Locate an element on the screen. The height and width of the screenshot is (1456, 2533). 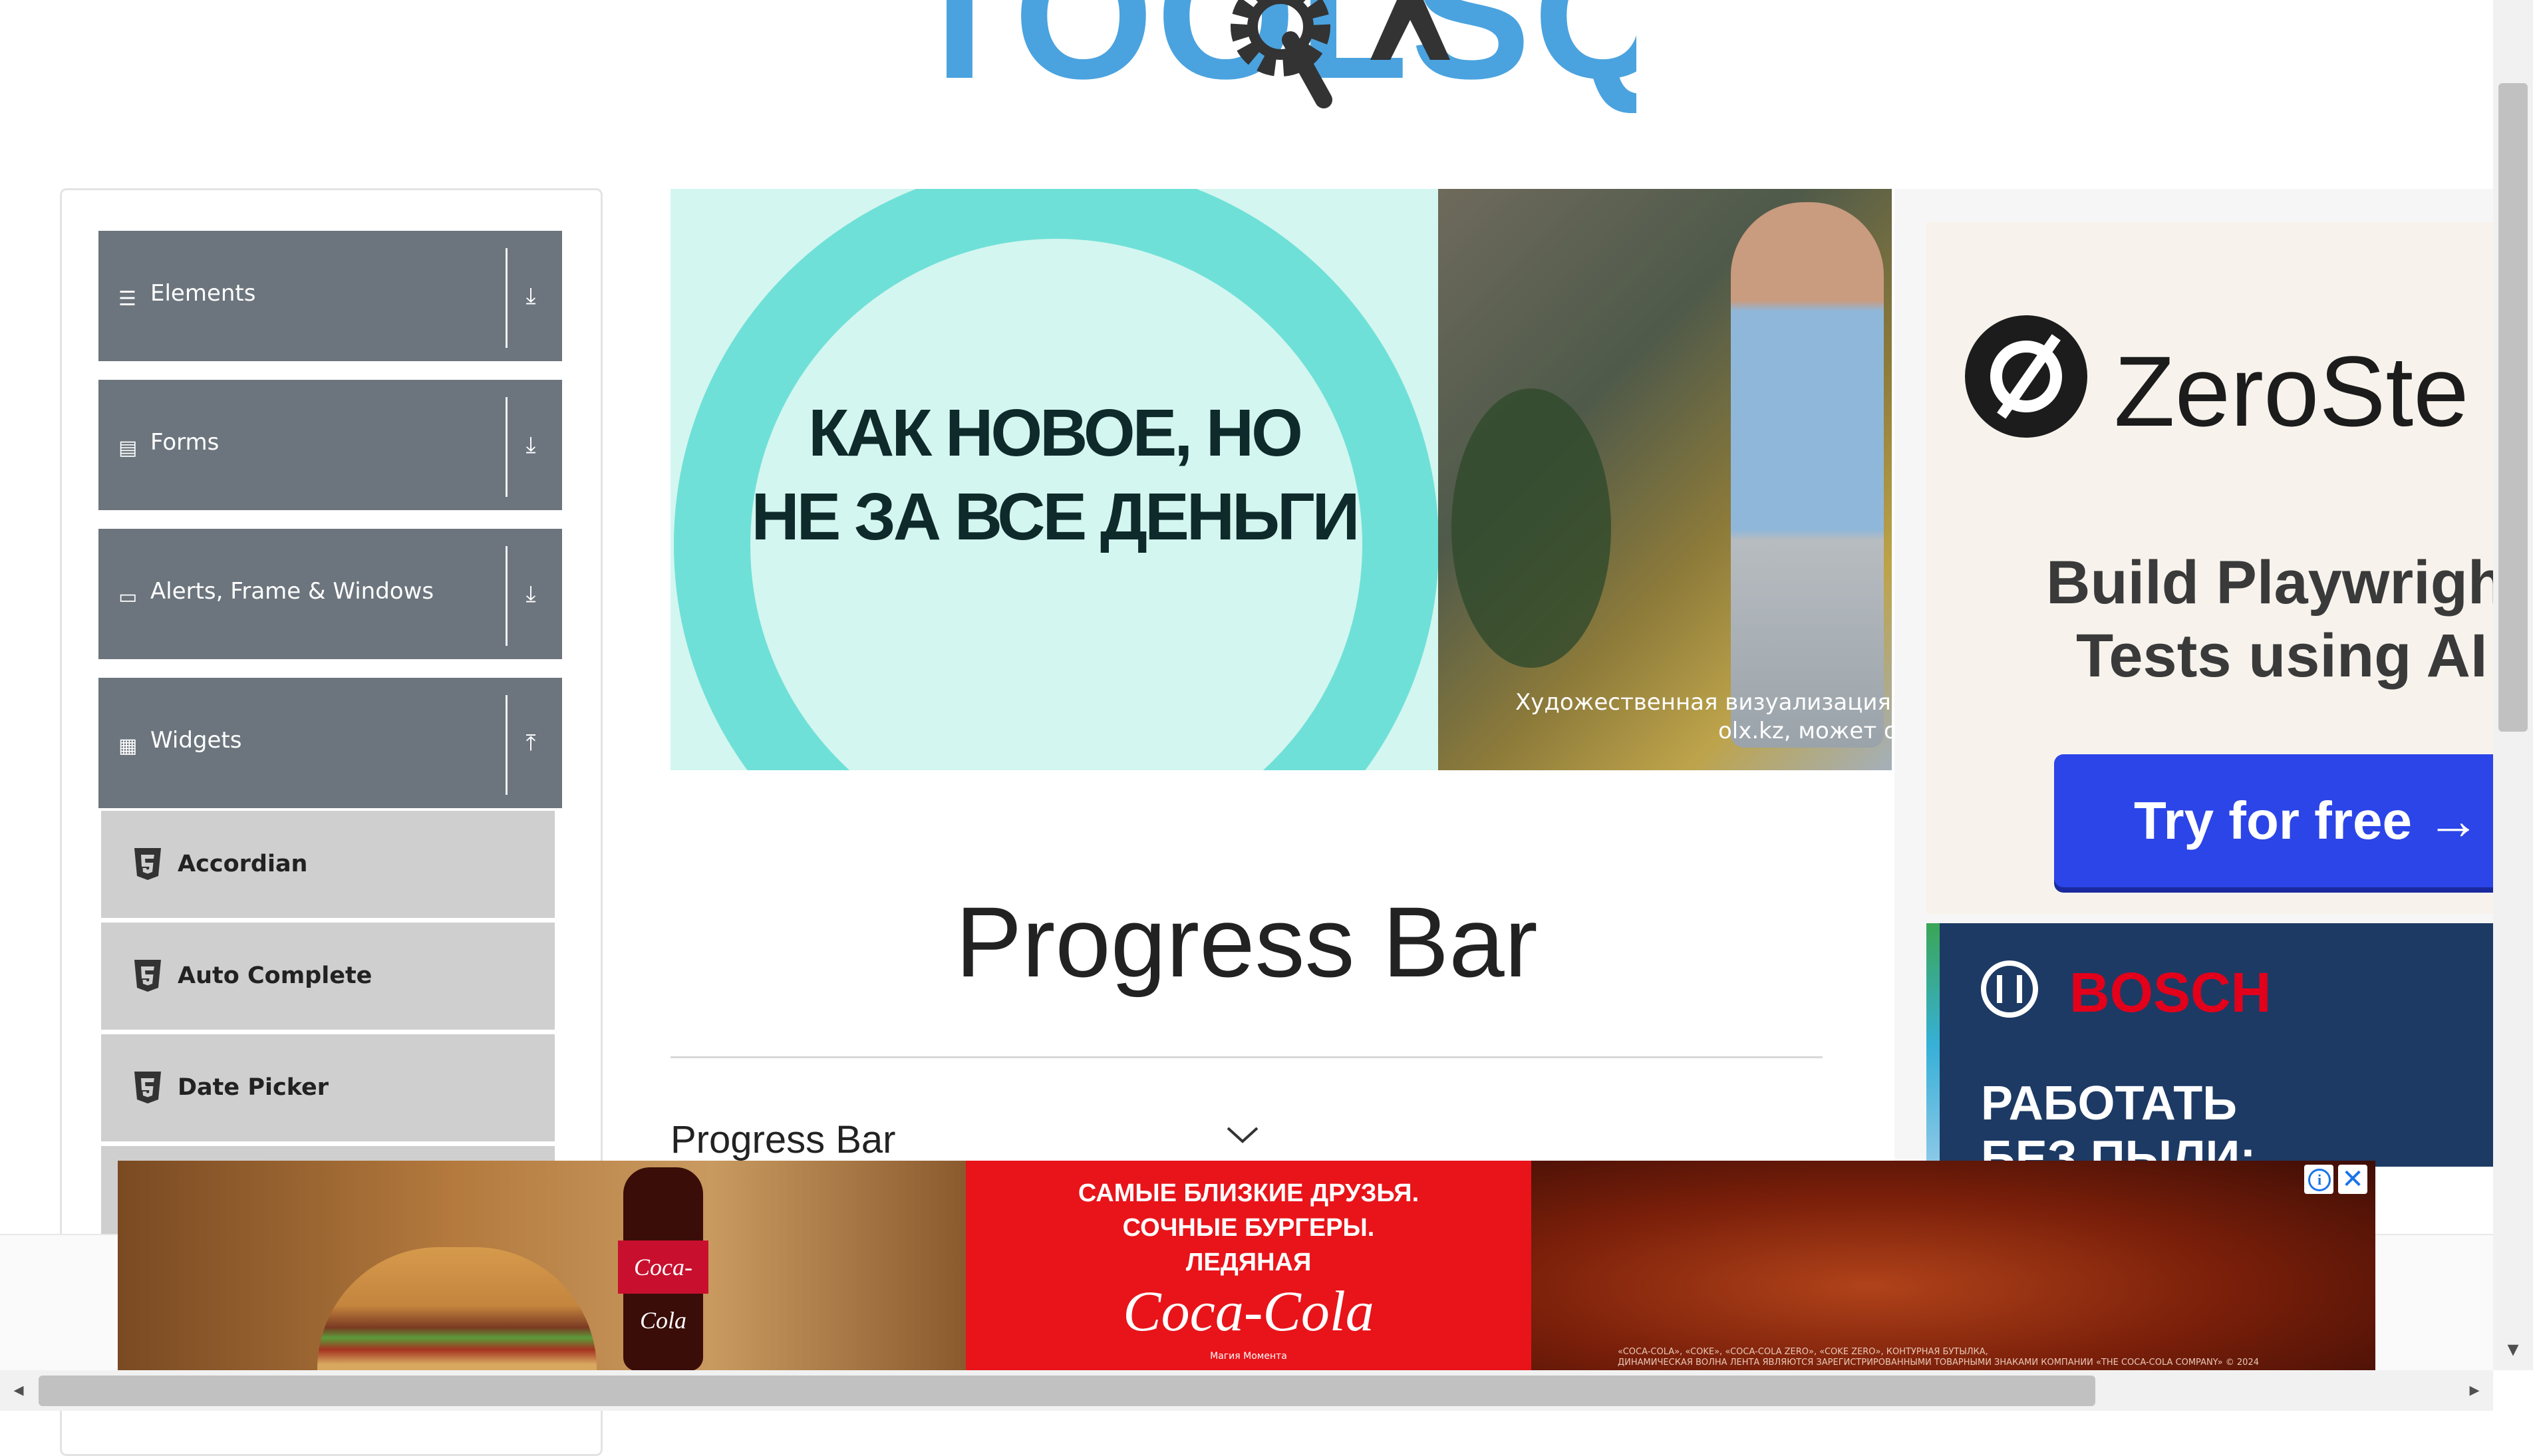
sidebar-item-label: Accordian is located at coordinates (243, 864).